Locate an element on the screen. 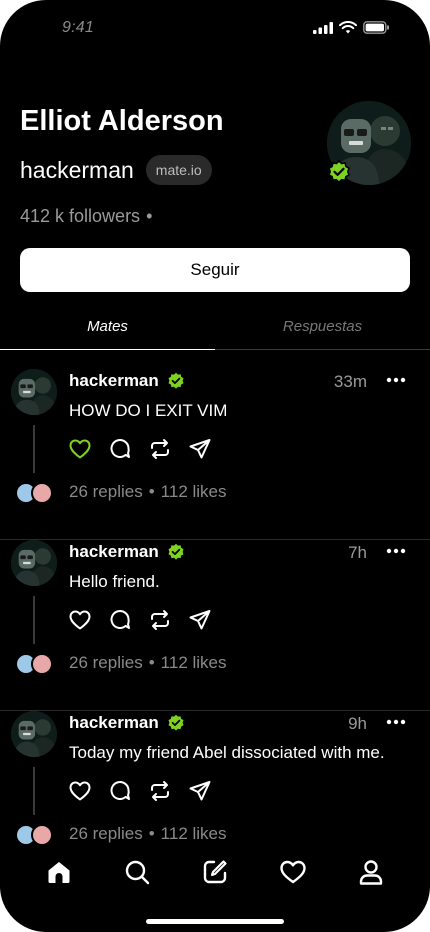 The image size is (430, 932). status-time: 9:41 is located at coordinates (78, 27).